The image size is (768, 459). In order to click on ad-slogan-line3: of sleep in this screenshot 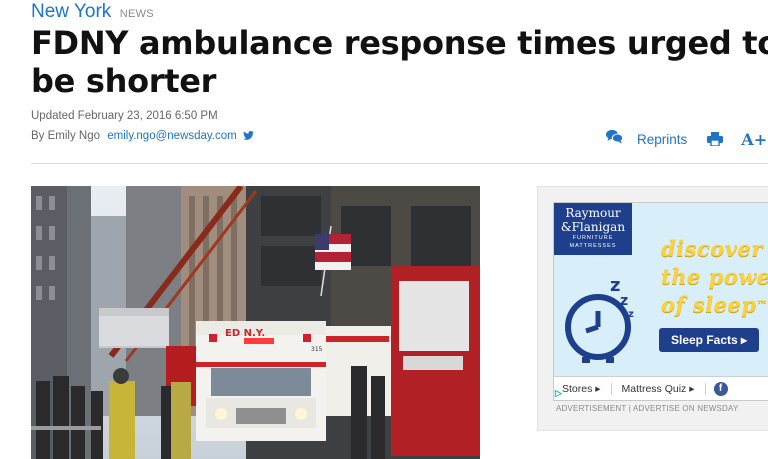, I will do `click(709, 304)`.